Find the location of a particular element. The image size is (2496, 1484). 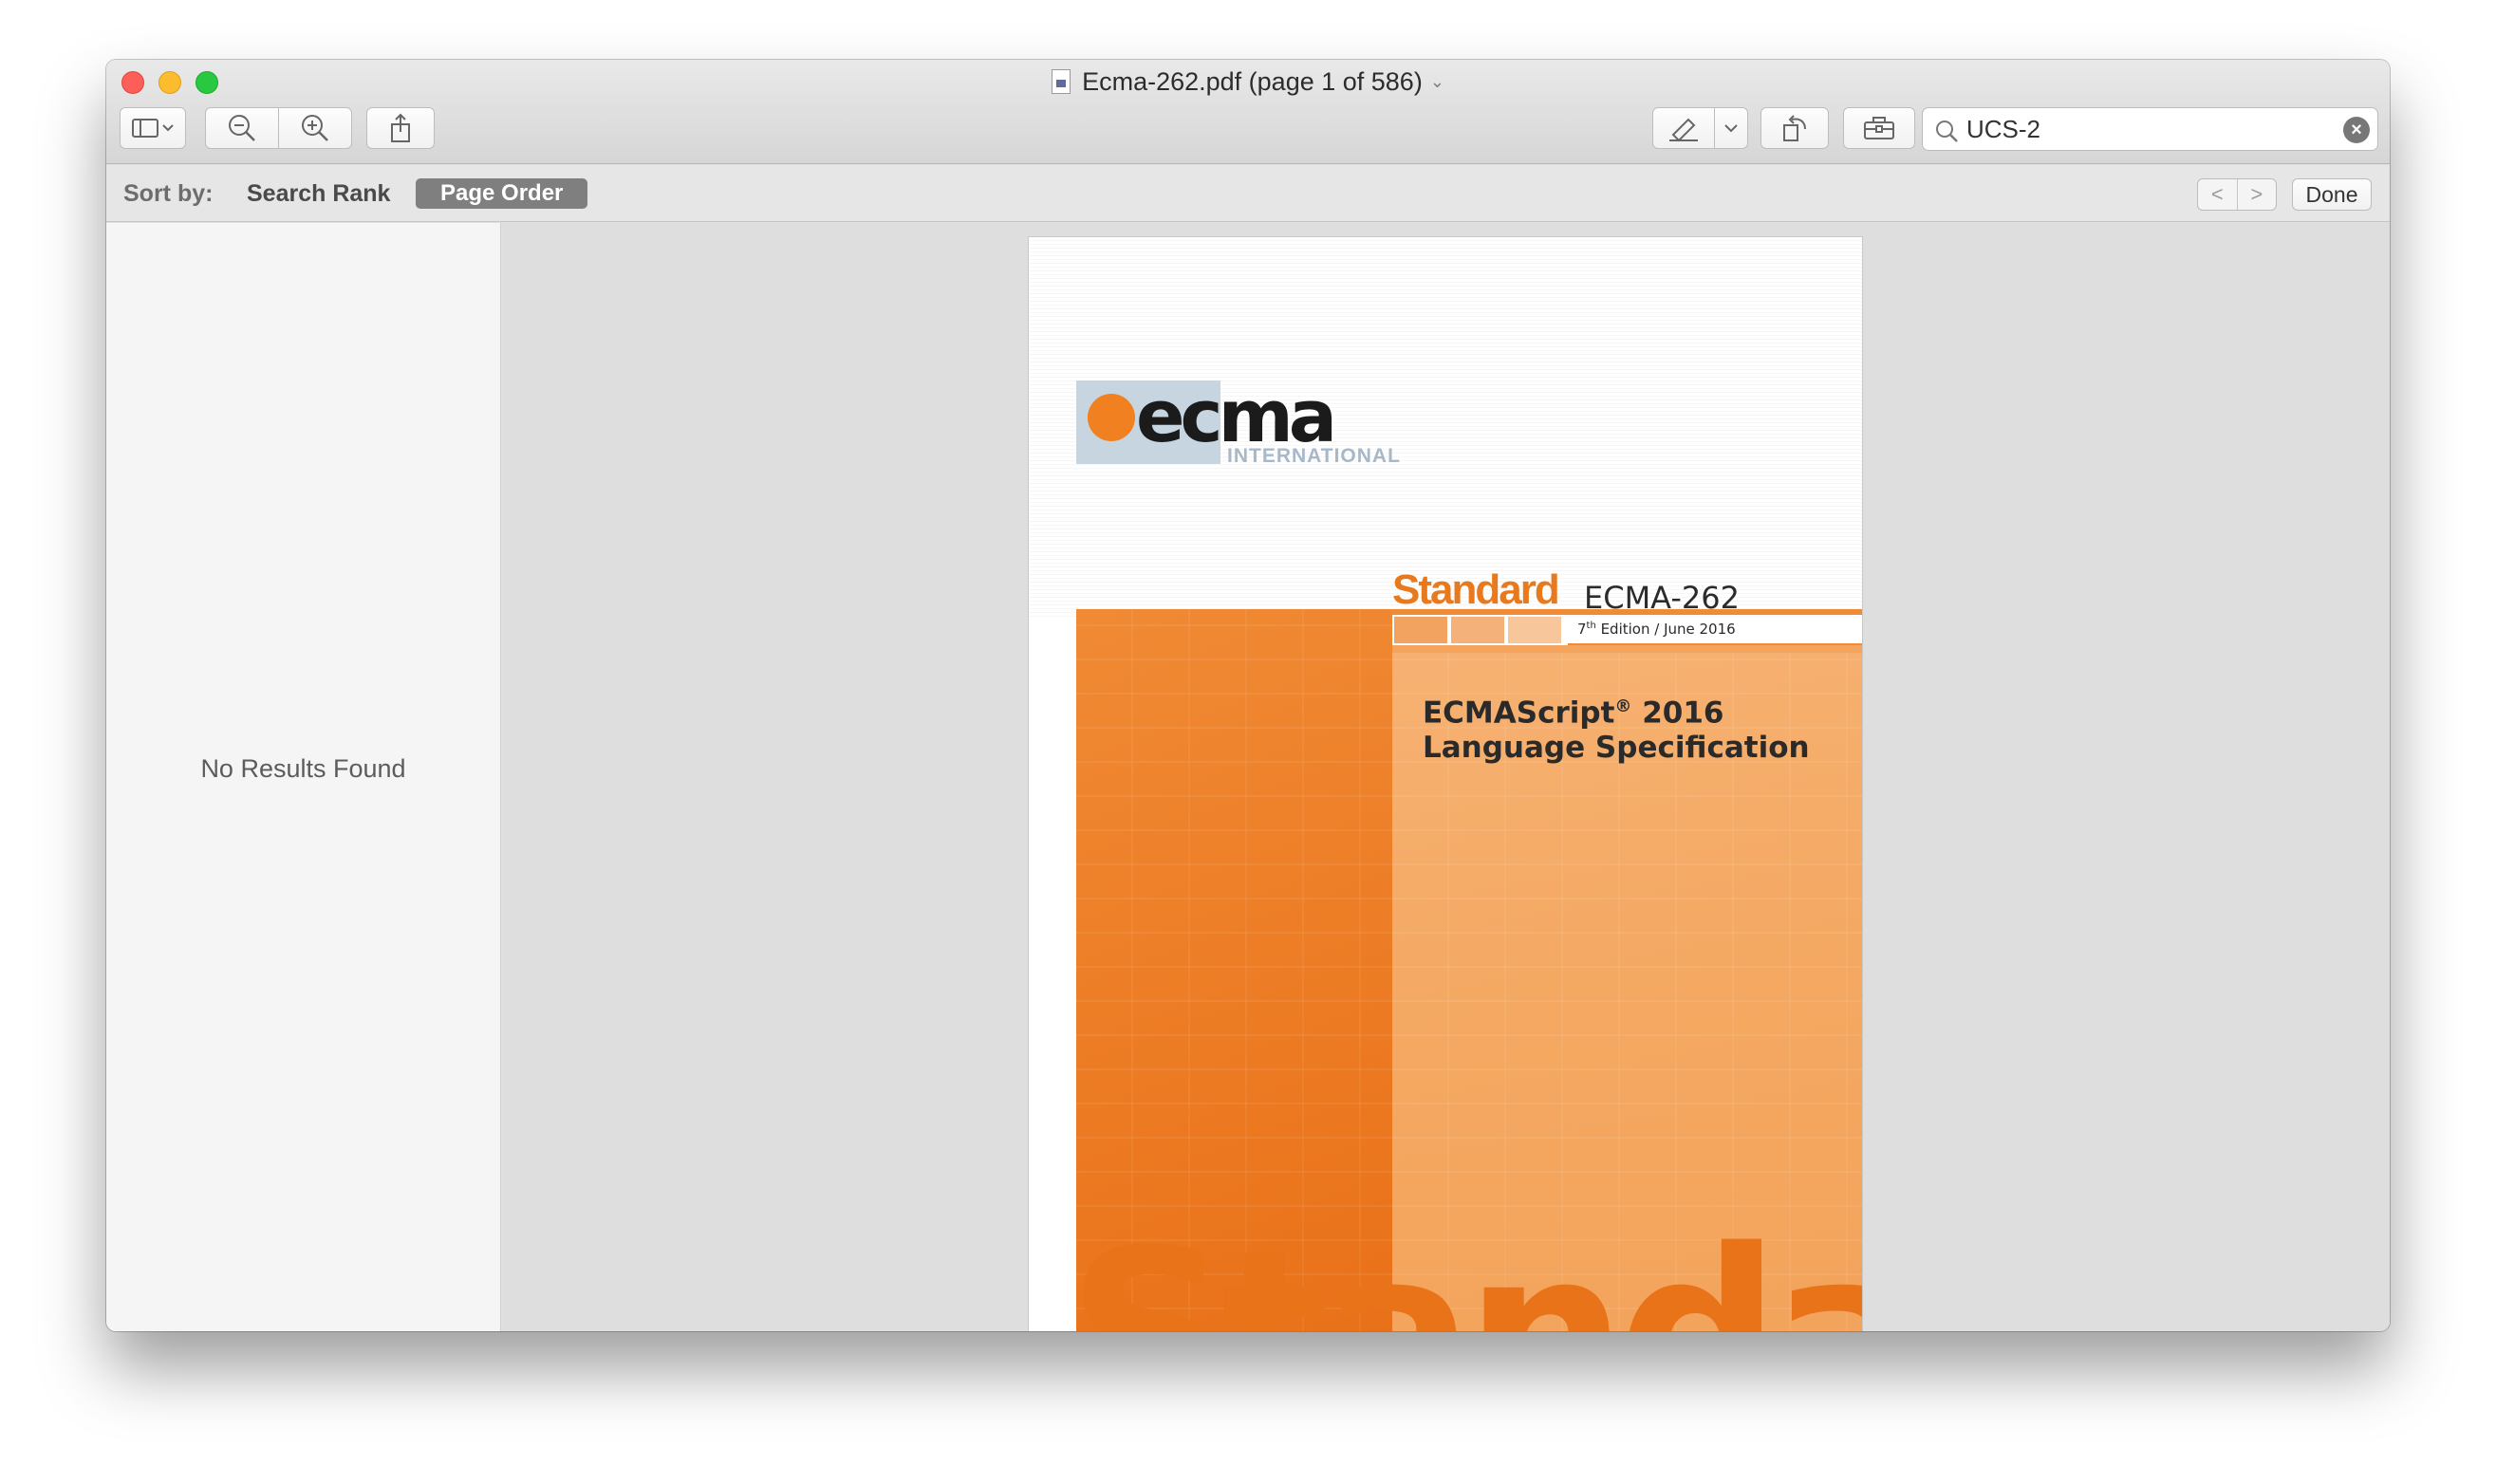

search-input: UCS-2 is located at coordinates (2003, 129).